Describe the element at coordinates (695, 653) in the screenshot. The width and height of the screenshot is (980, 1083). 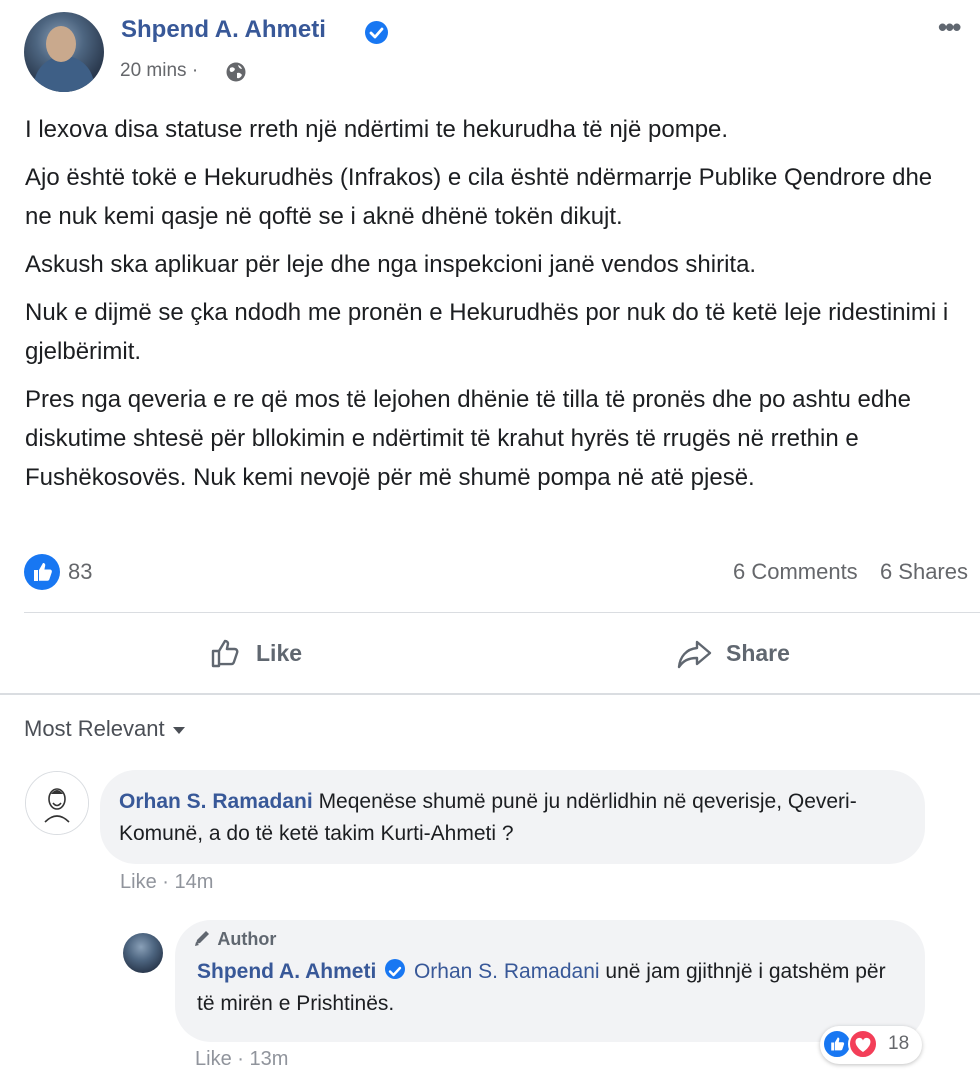
I see `share-arrow-icon` at that location.